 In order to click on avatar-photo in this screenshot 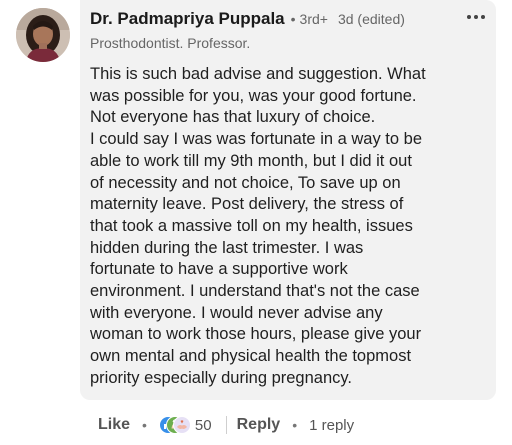, I will do `click(43, 35)`.